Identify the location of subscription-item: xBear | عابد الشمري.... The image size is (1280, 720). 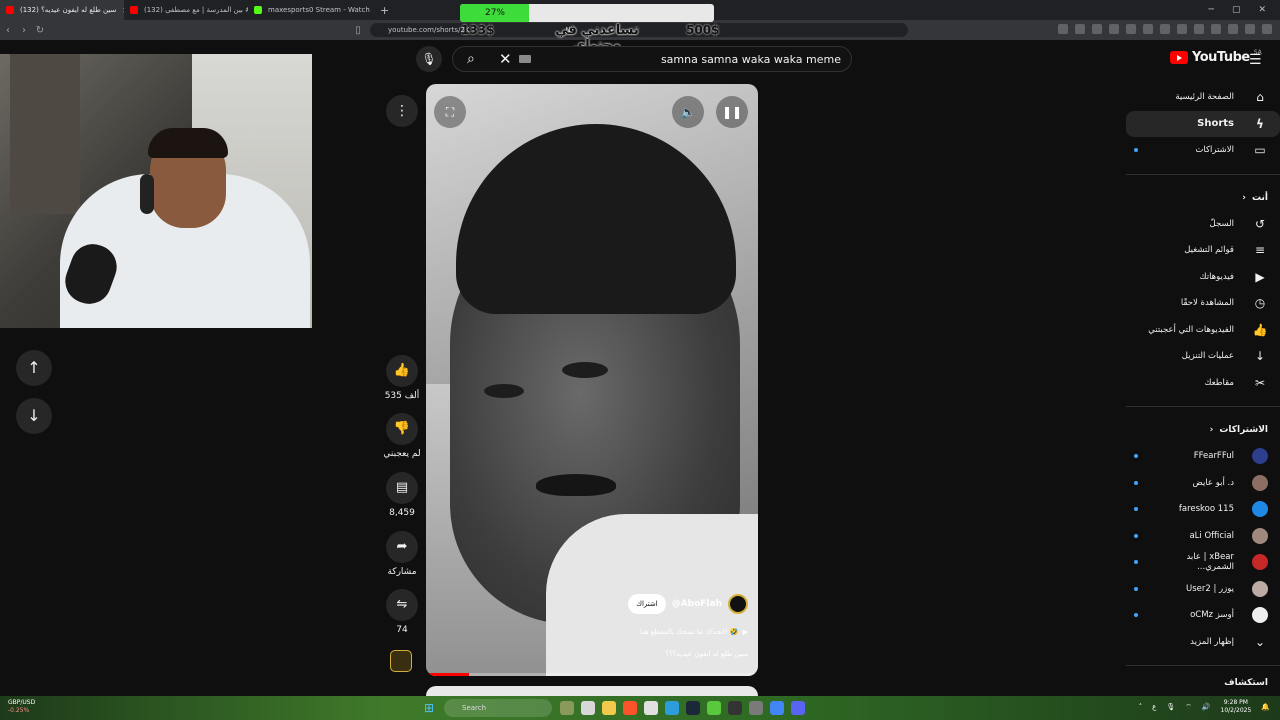
(1203, 562).